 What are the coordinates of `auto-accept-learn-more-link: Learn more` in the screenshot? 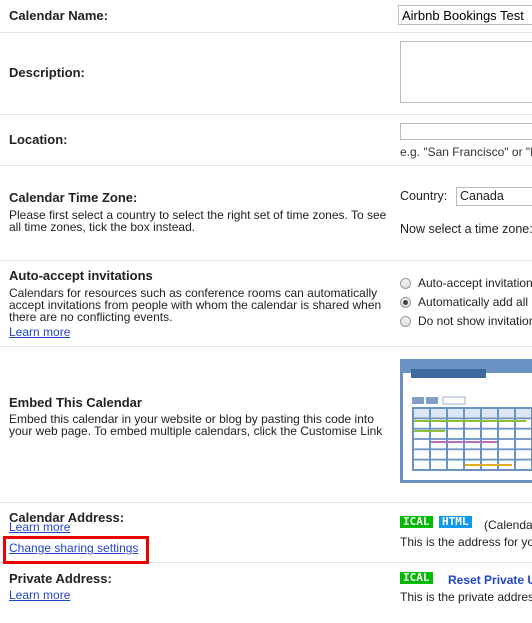 It's located at (39, 332).